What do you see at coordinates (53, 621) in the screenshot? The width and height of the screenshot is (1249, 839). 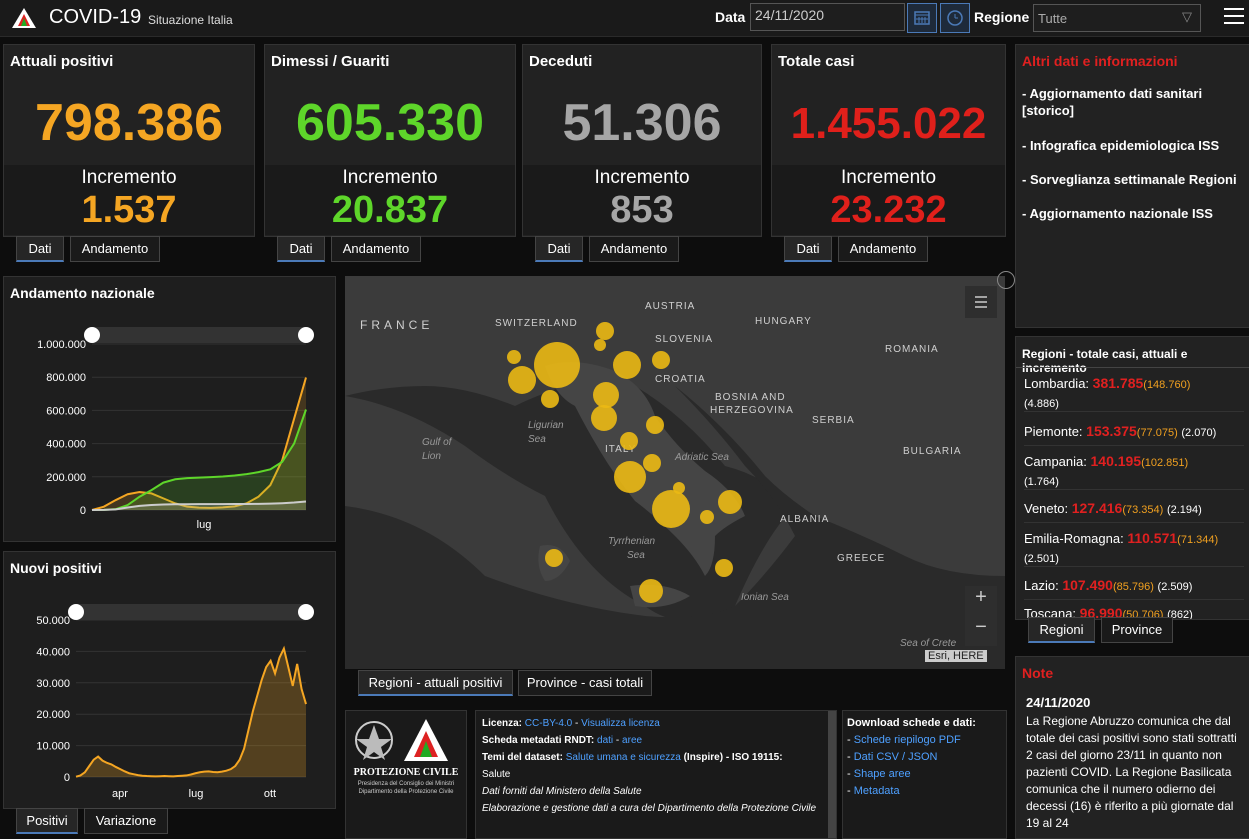 I see `y-tick-label: 50.000` at bounding box center [53, 621].